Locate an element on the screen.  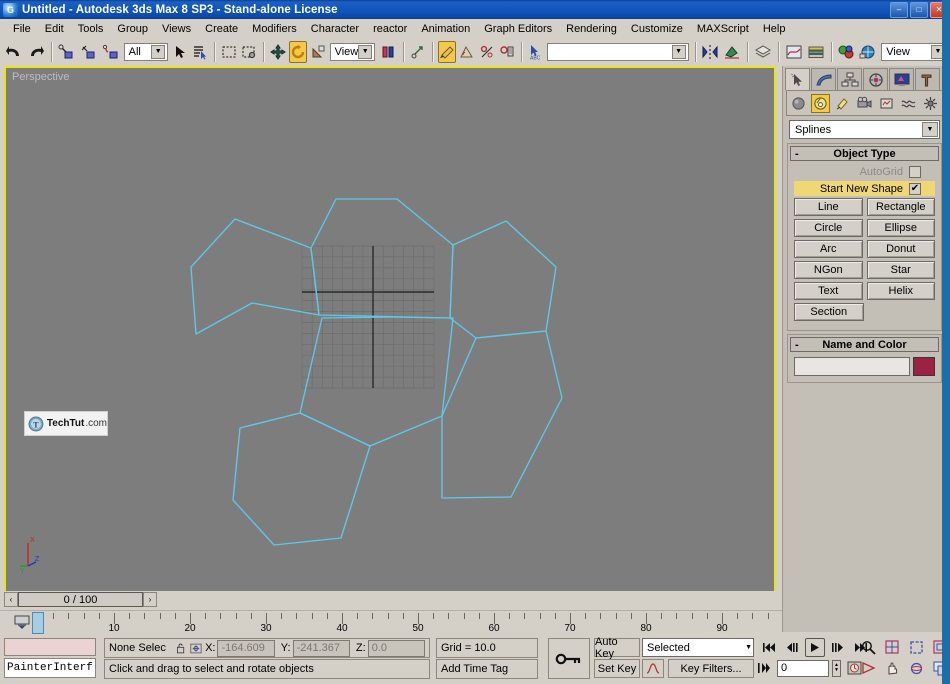
menu-item-customize: Customize is located at coordinates (657, 29).